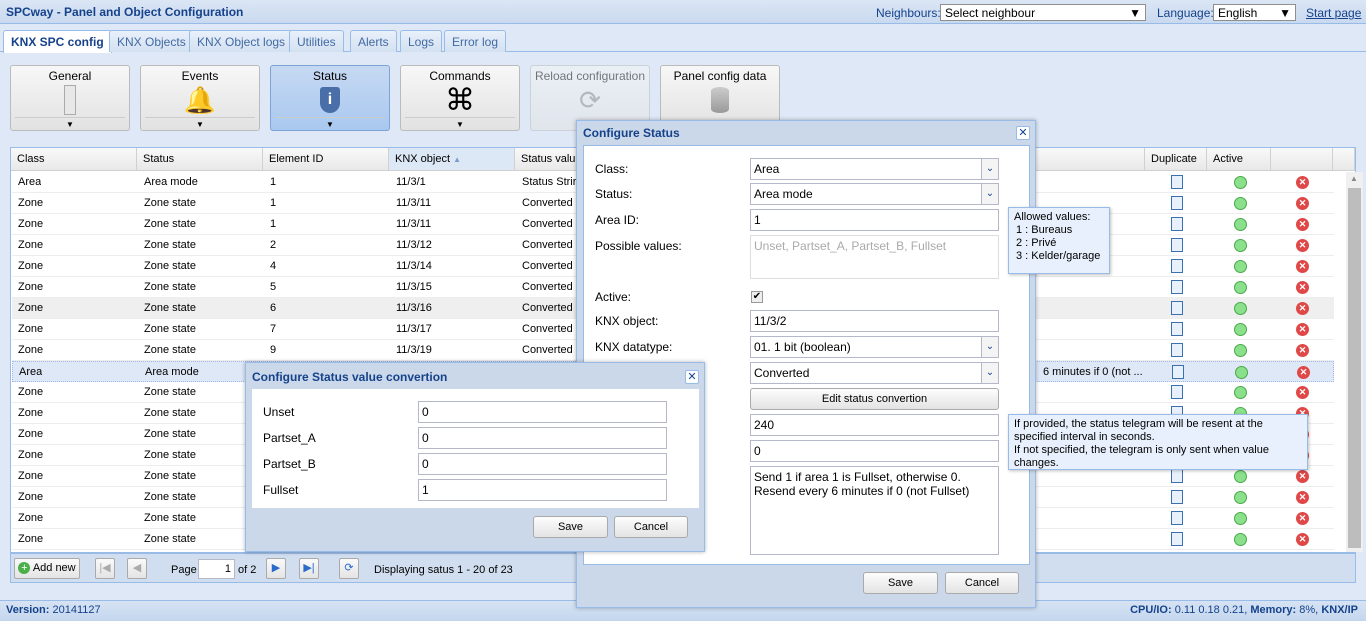  I want to click on column-header-duplicate: Duplicate, so click(1176, 159).